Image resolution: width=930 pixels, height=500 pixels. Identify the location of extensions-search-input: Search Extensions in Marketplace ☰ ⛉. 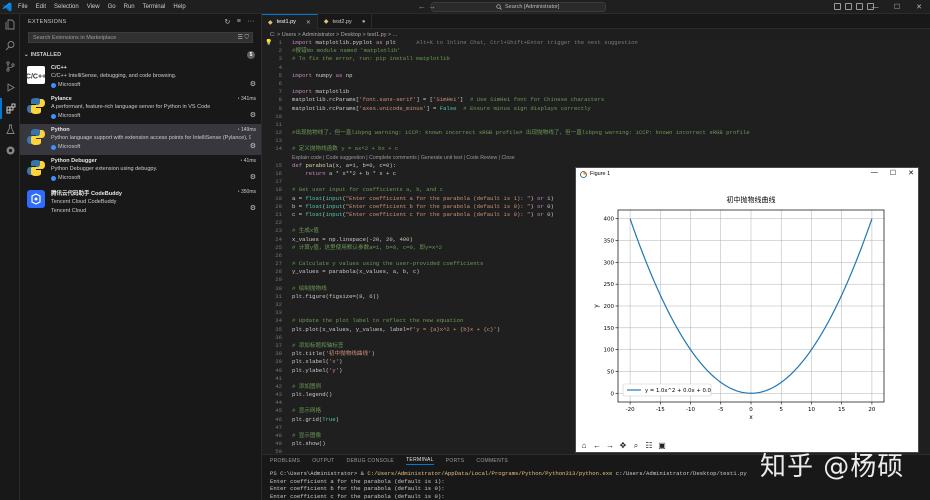
(140, 37).